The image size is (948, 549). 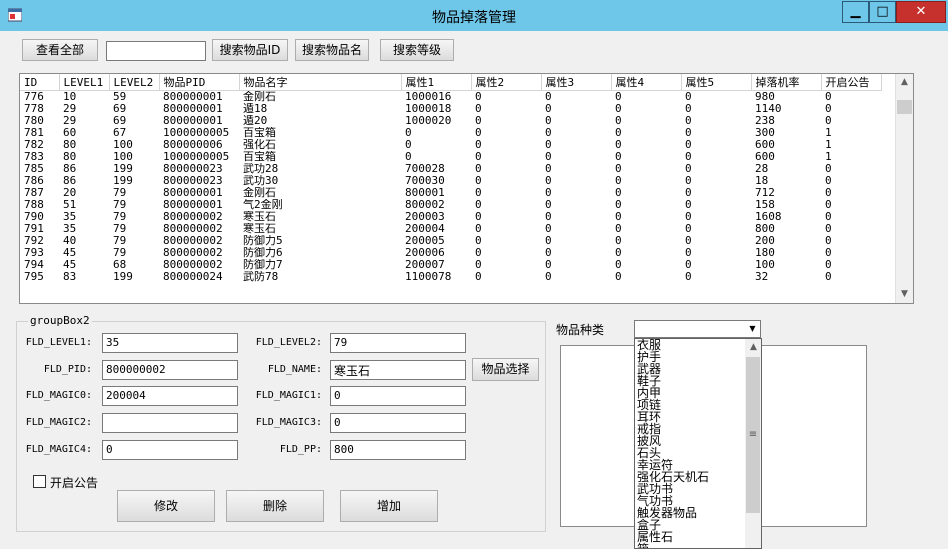 I want to click on chevron-down-icon: ▼, so click(x=752, y=329).